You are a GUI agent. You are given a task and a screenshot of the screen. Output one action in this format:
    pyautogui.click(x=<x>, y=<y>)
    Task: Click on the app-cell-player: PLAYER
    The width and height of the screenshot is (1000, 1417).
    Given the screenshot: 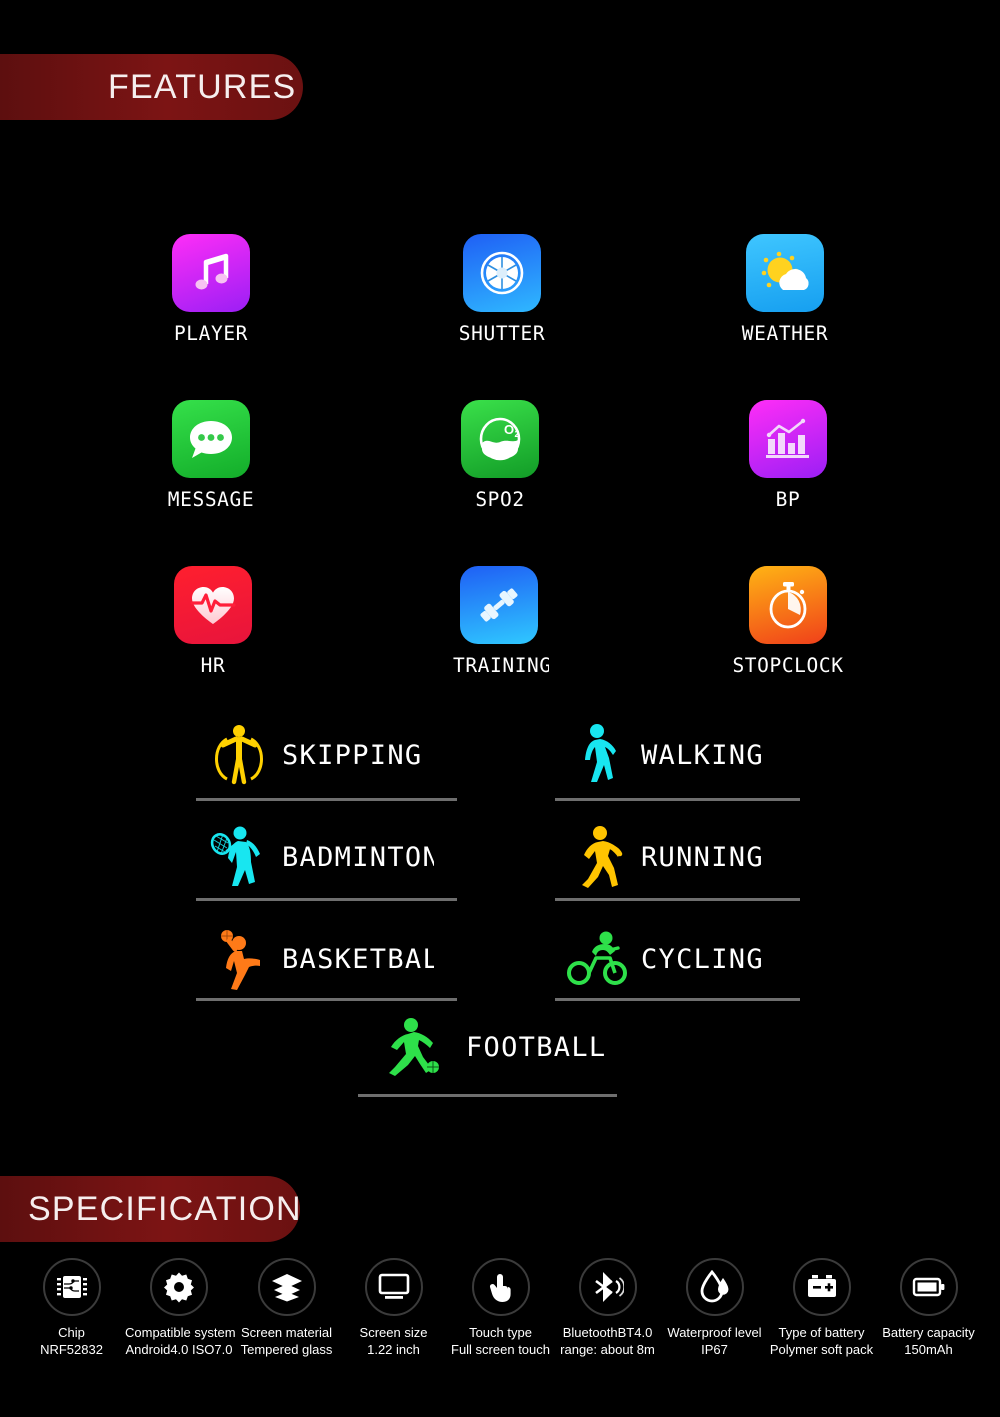 What is the action you would take?
    pyautogui.click(x=211, y=289)
    